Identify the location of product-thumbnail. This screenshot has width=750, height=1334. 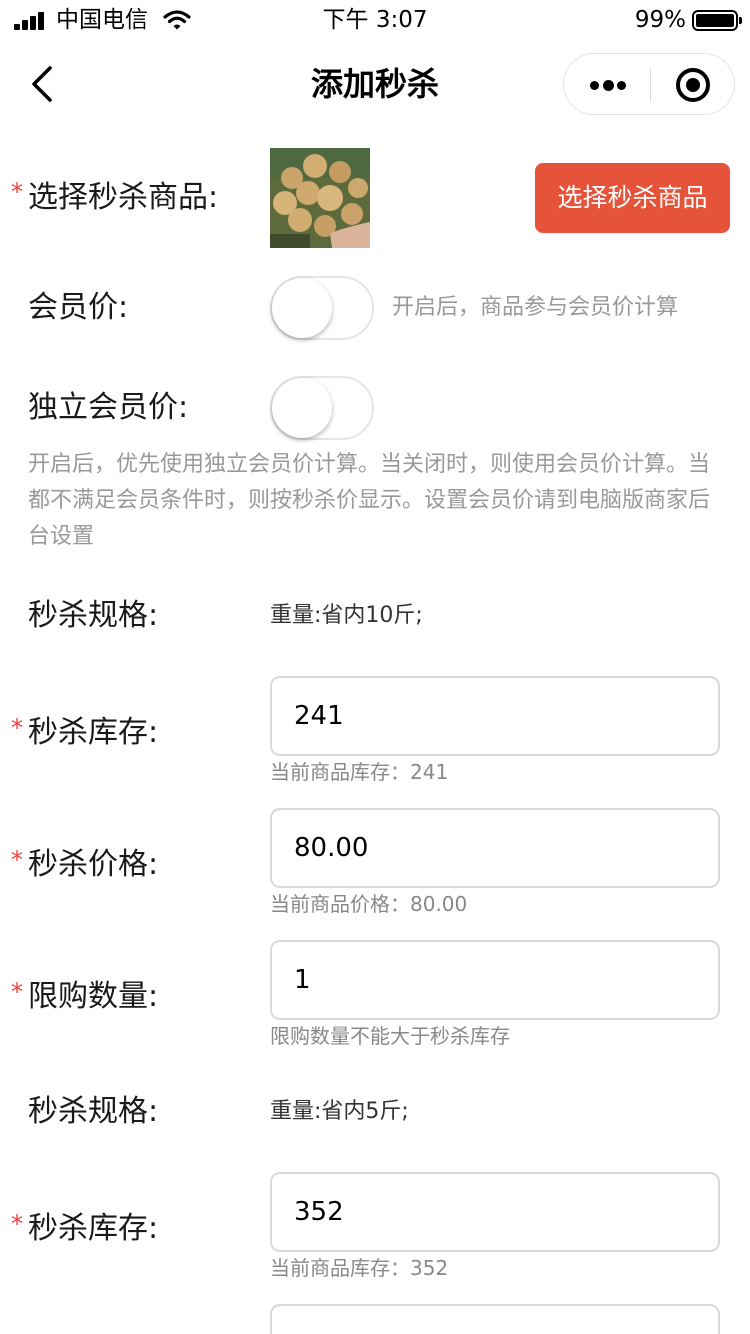
(320, 198).